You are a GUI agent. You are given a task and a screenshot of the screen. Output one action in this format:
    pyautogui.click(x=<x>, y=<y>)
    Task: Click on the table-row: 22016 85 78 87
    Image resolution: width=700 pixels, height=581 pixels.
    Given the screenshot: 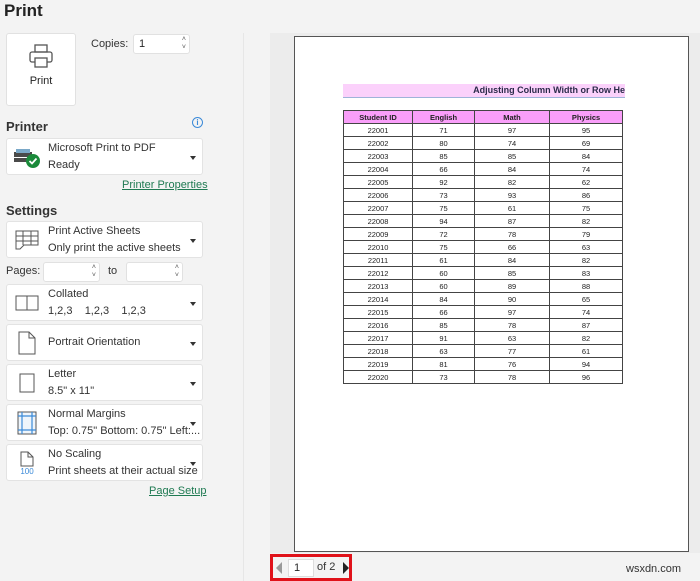 What is the action you would take?
    pyautogui.click(x=483, y=325)
    